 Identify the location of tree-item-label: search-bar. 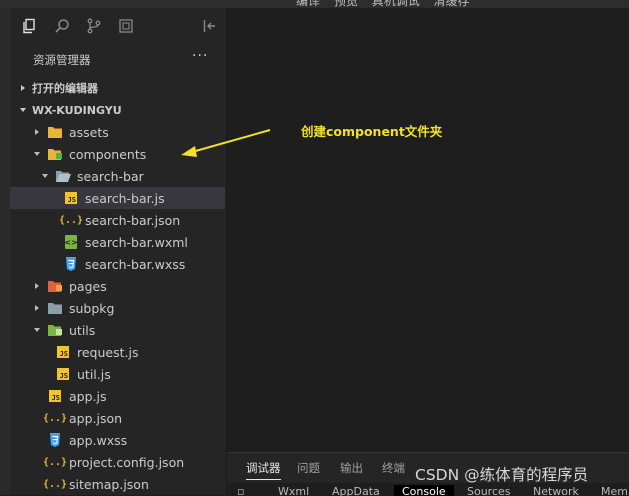
(110, 176).